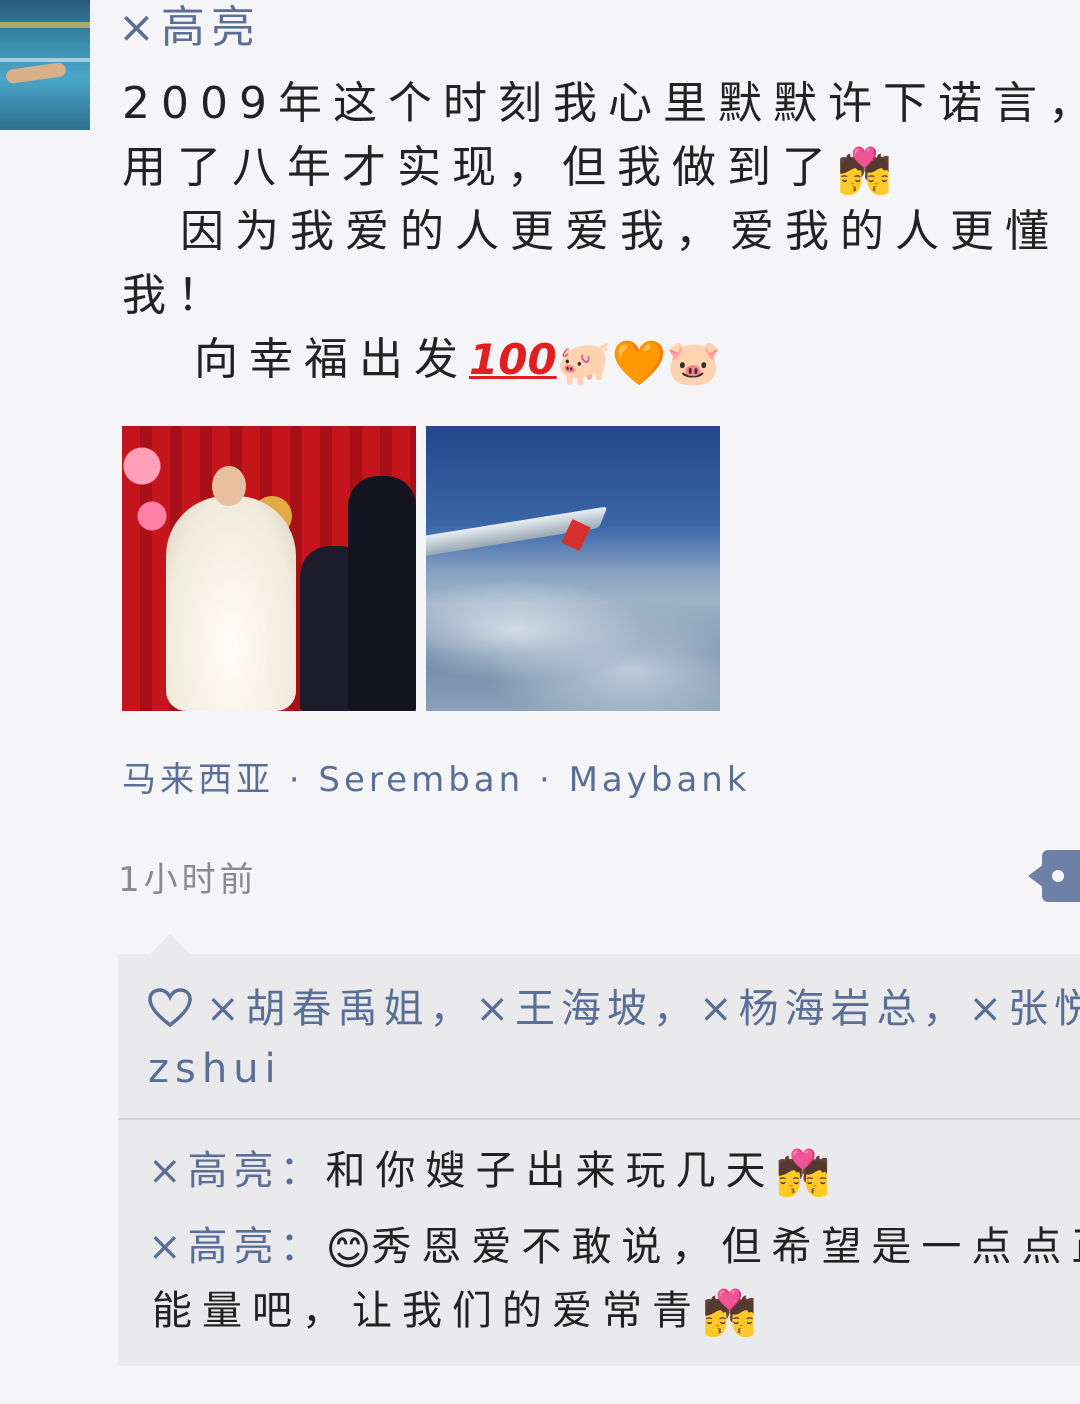 The width and height of the screenshot is (1080, 1404). Describe the element at coordinates (639, 363) in the screenshot. I see `orange-heart-icon: 🧡` at that location.